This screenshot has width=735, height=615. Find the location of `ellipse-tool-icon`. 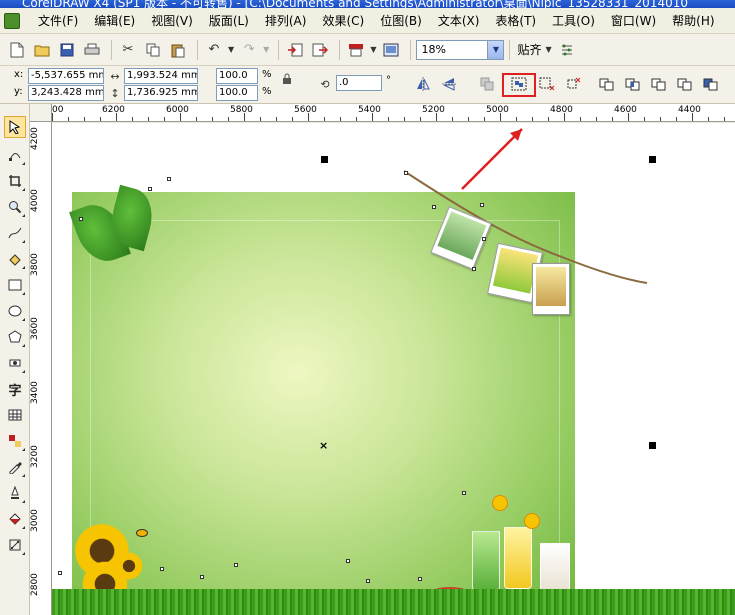

ellipse-tool-icon is located at coordinates (15, 311).